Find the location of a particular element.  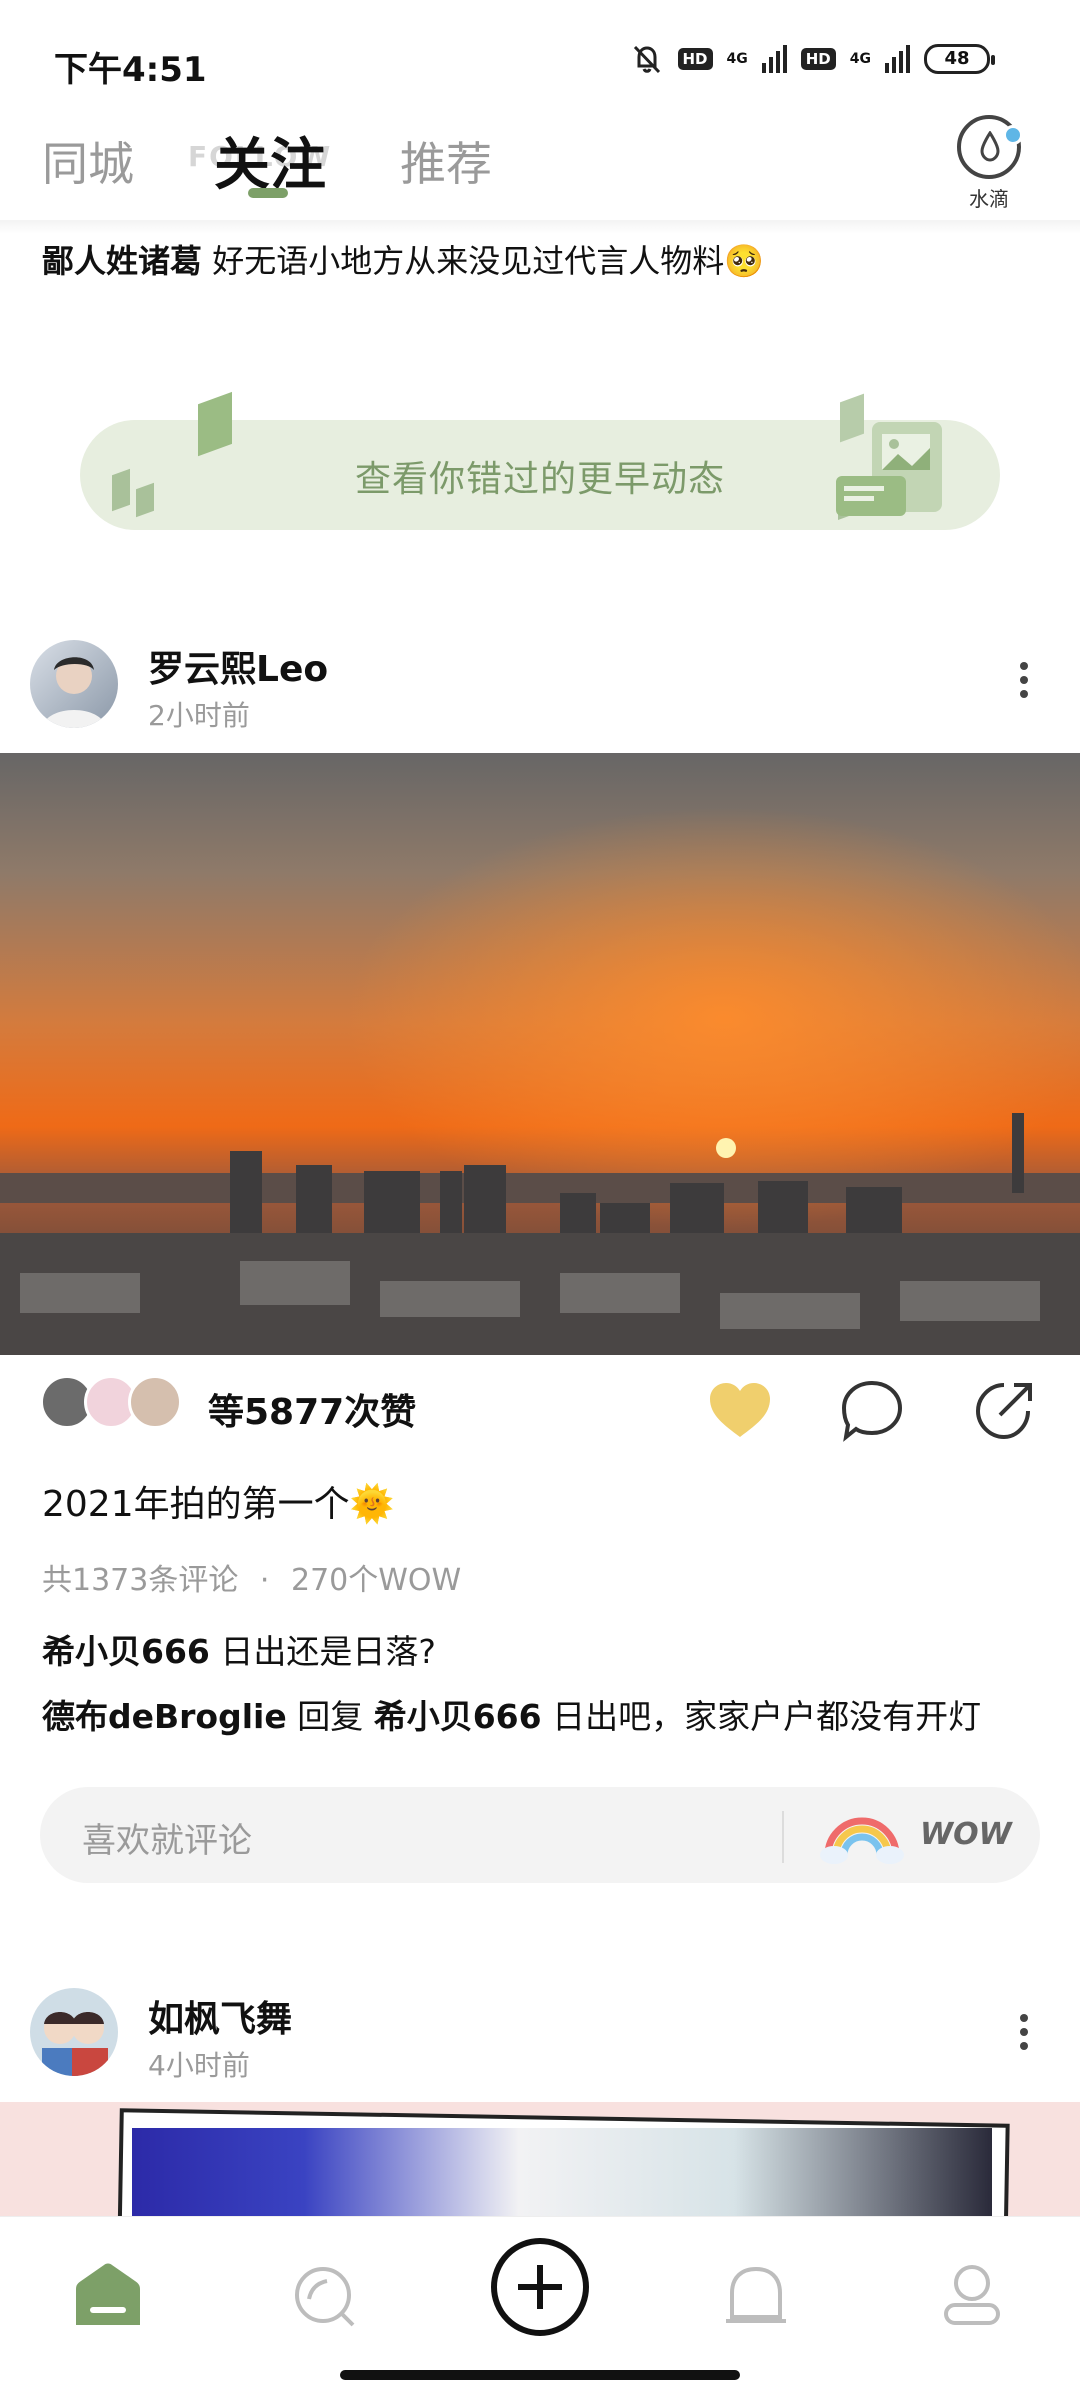

post-username: 如枫飞舞 is located at coordinates (220, 2016).